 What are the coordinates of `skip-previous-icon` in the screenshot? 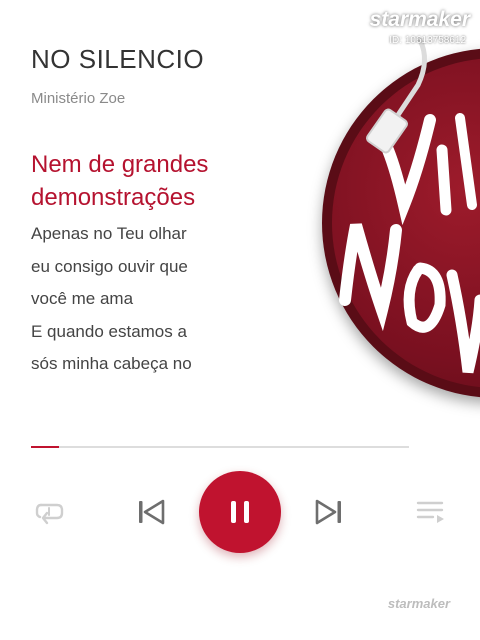 It's located at (152, 512).